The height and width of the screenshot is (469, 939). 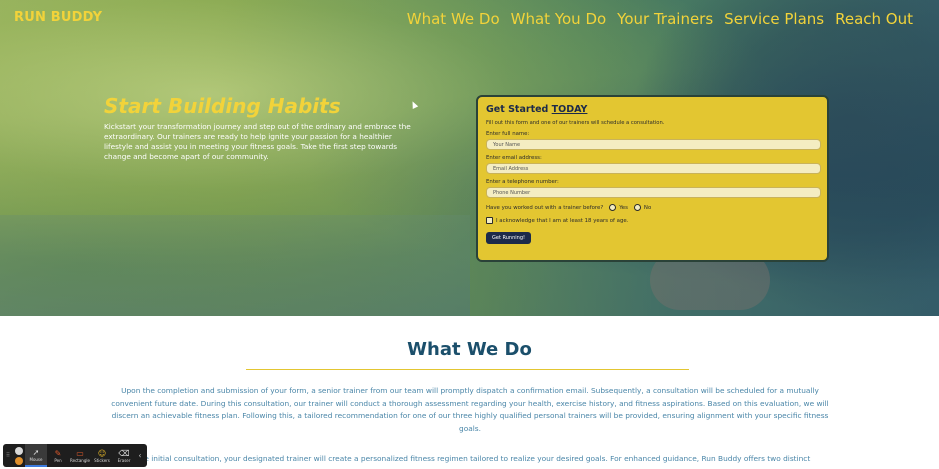 What do you see at coordinates (8, 455) in the screenshot?
I see `drag-handle-icon: ⠿` at bounding box center [8, 455].